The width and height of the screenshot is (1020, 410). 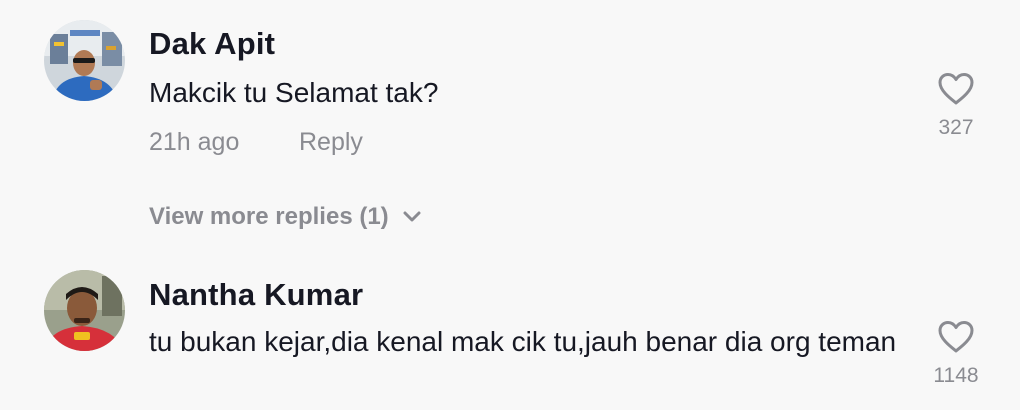 I want to click on view-more-replies-button: View more replies (1), so click(x=285, y=217).